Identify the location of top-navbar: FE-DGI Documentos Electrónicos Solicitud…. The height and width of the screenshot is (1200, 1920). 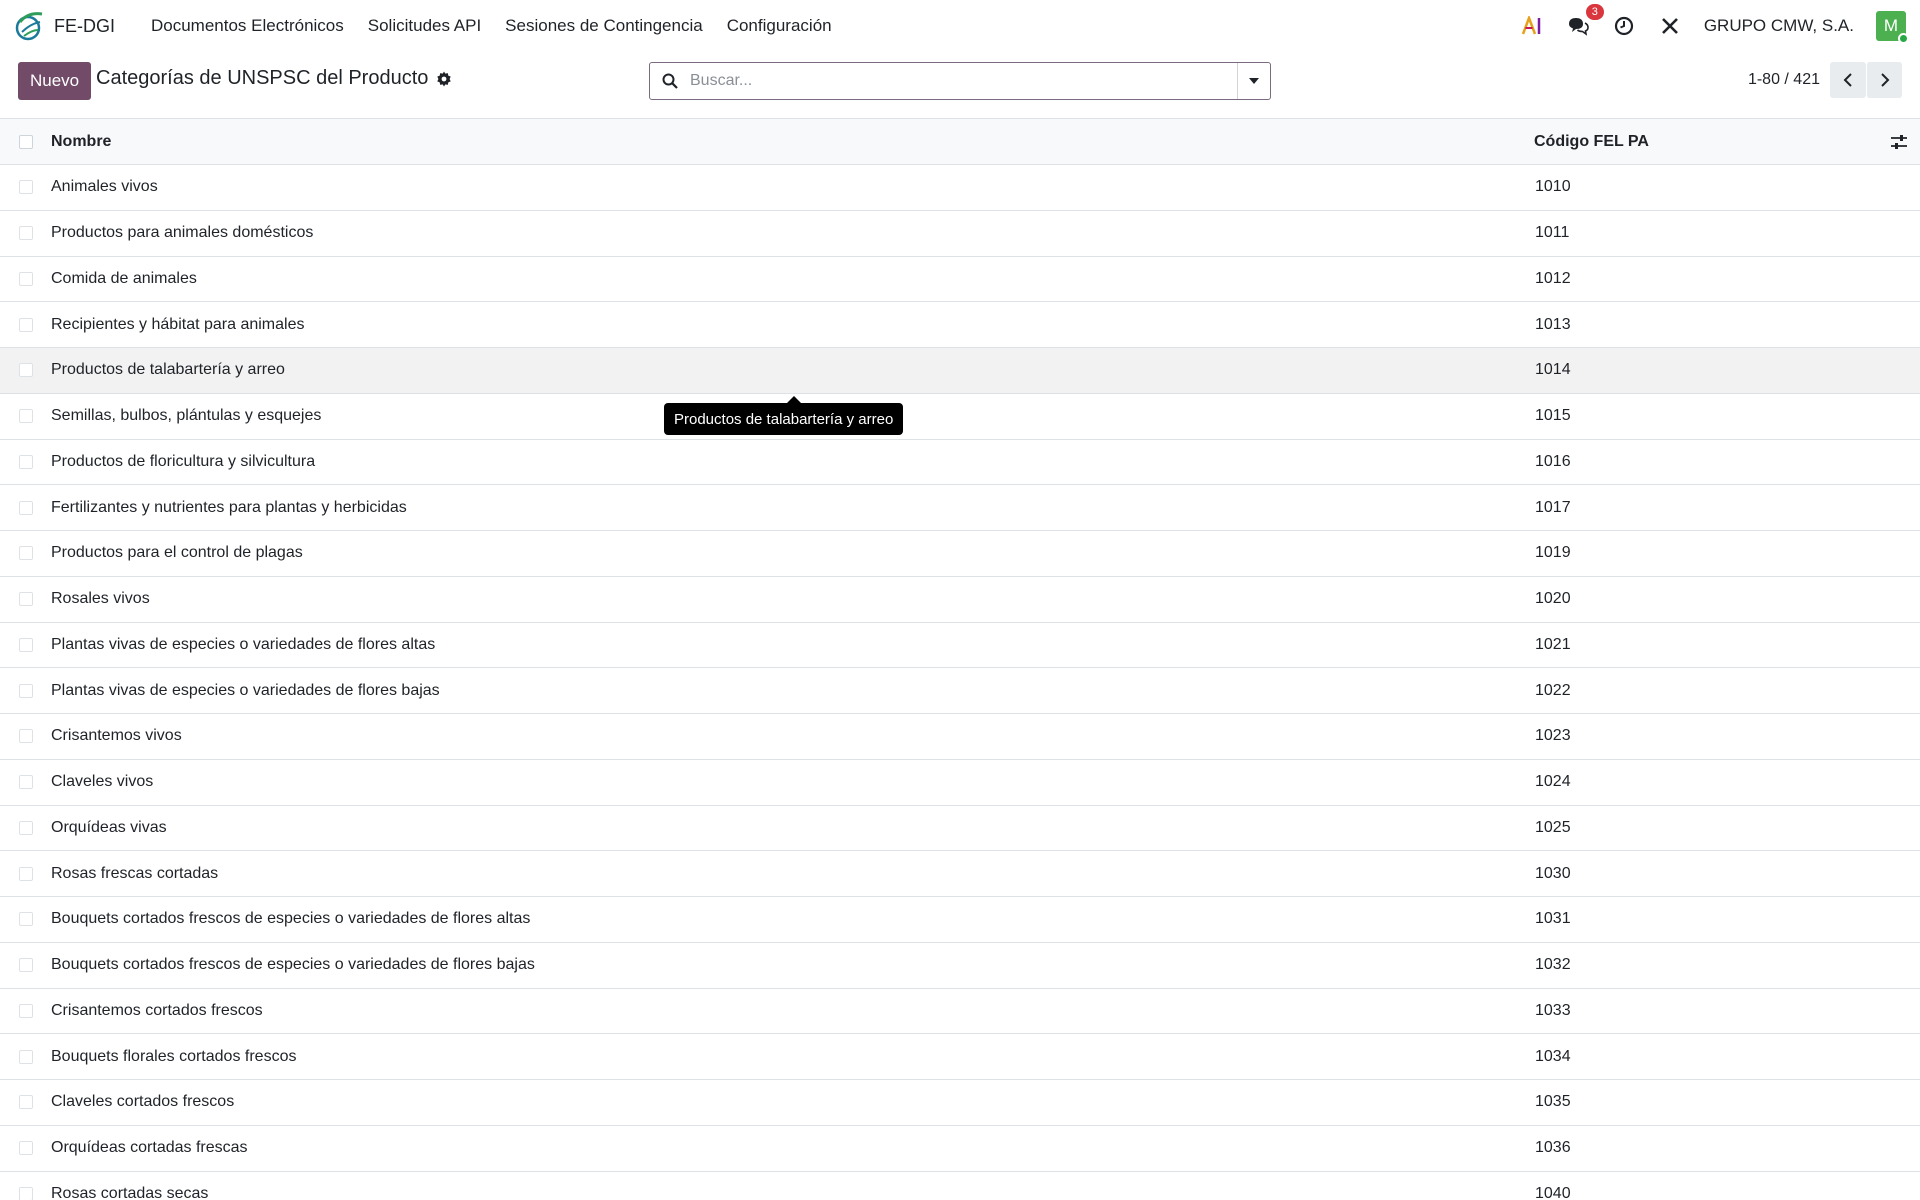
(960, 26).